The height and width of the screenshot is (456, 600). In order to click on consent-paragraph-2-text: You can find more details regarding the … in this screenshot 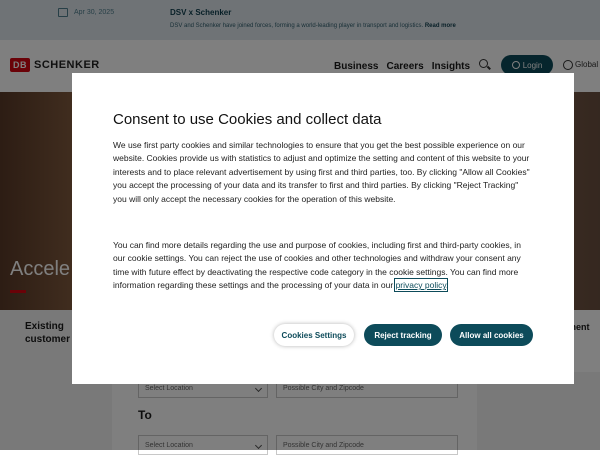, I will do `click(317, 265)`.